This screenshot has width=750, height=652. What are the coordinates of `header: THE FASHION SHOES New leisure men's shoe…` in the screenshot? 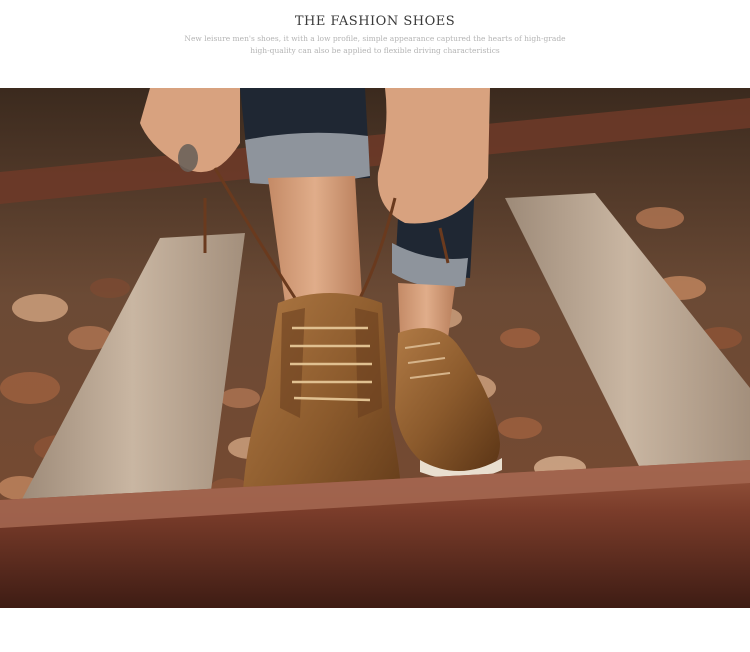 It's located at (375, 44).